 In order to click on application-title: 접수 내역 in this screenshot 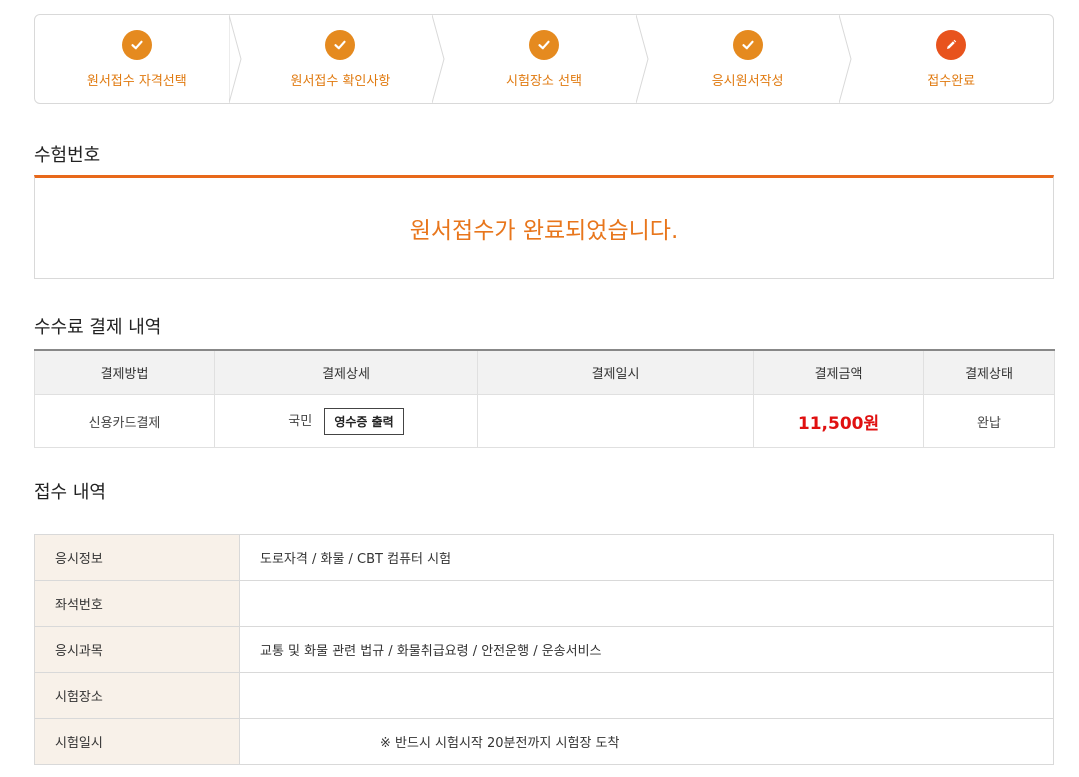, I will do `click(70, 492)`.